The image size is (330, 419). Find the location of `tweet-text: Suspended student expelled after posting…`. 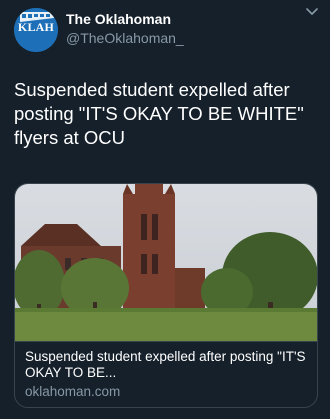

tweet-text: Suspended student expelled after posting… is located at coordinates (159, 113).